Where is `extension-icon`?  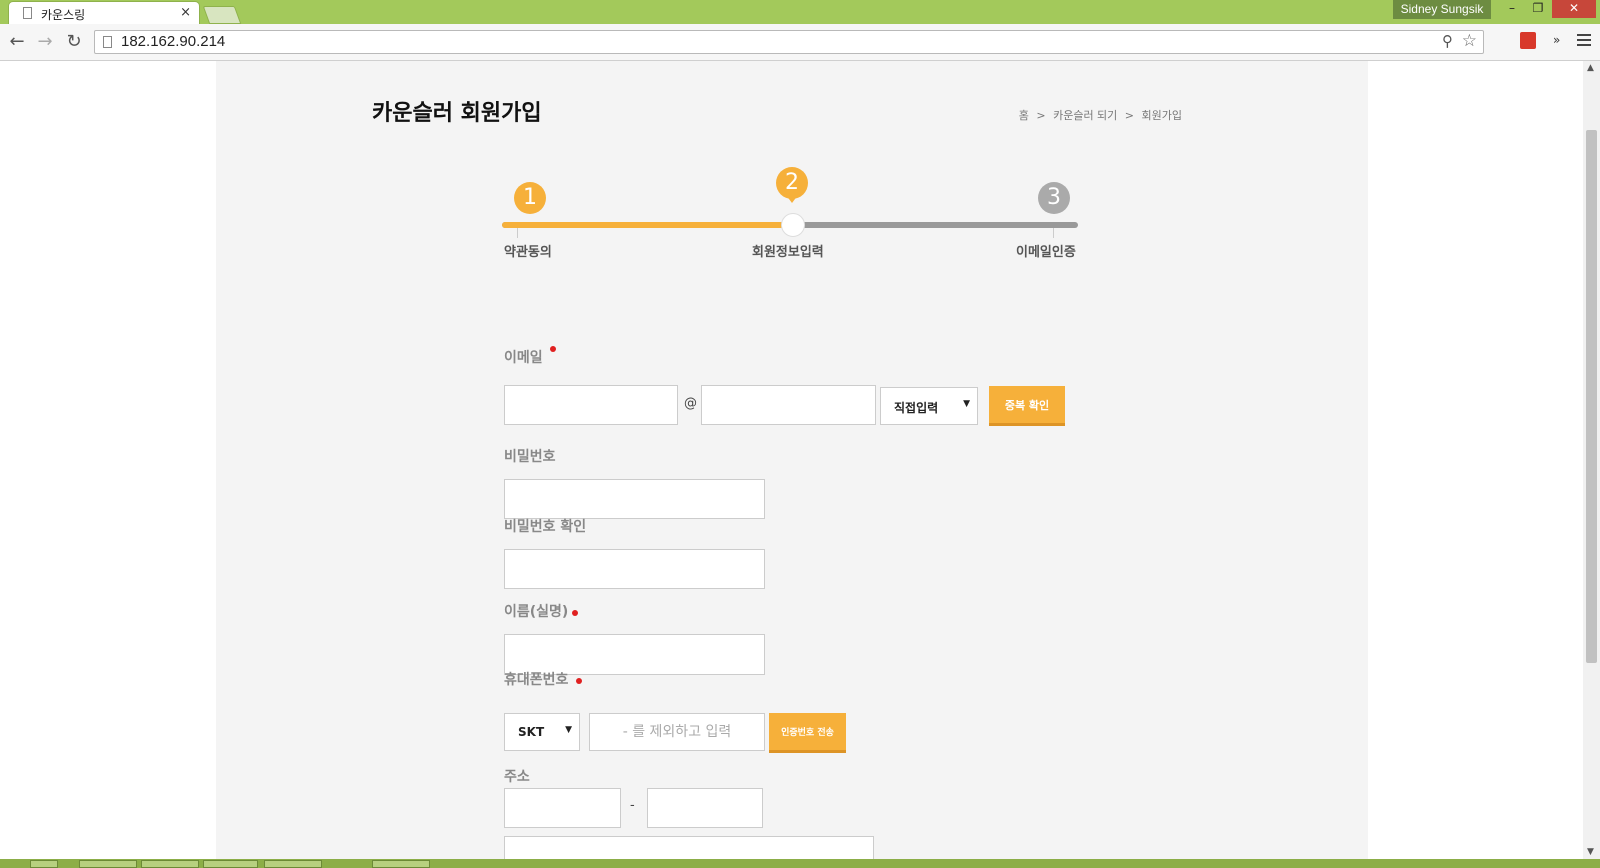
extension-icon is located at coordinates (1528, 40).